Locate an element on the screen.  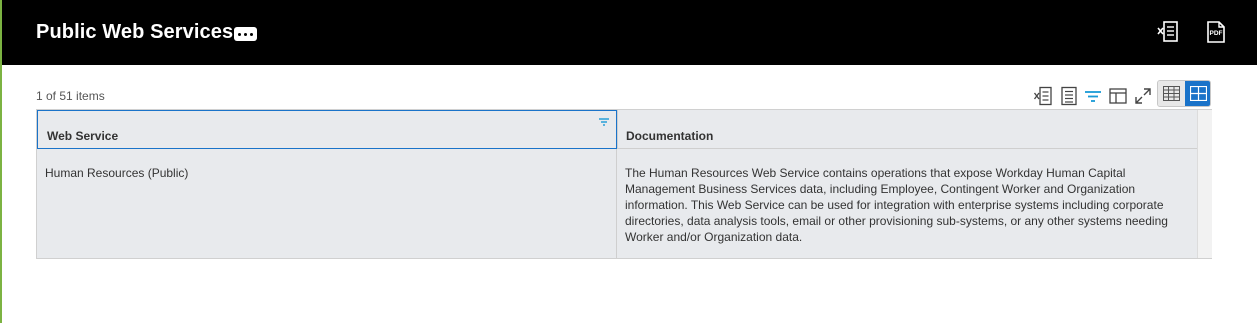
related-actions-button is located at coordinates (245, 34).